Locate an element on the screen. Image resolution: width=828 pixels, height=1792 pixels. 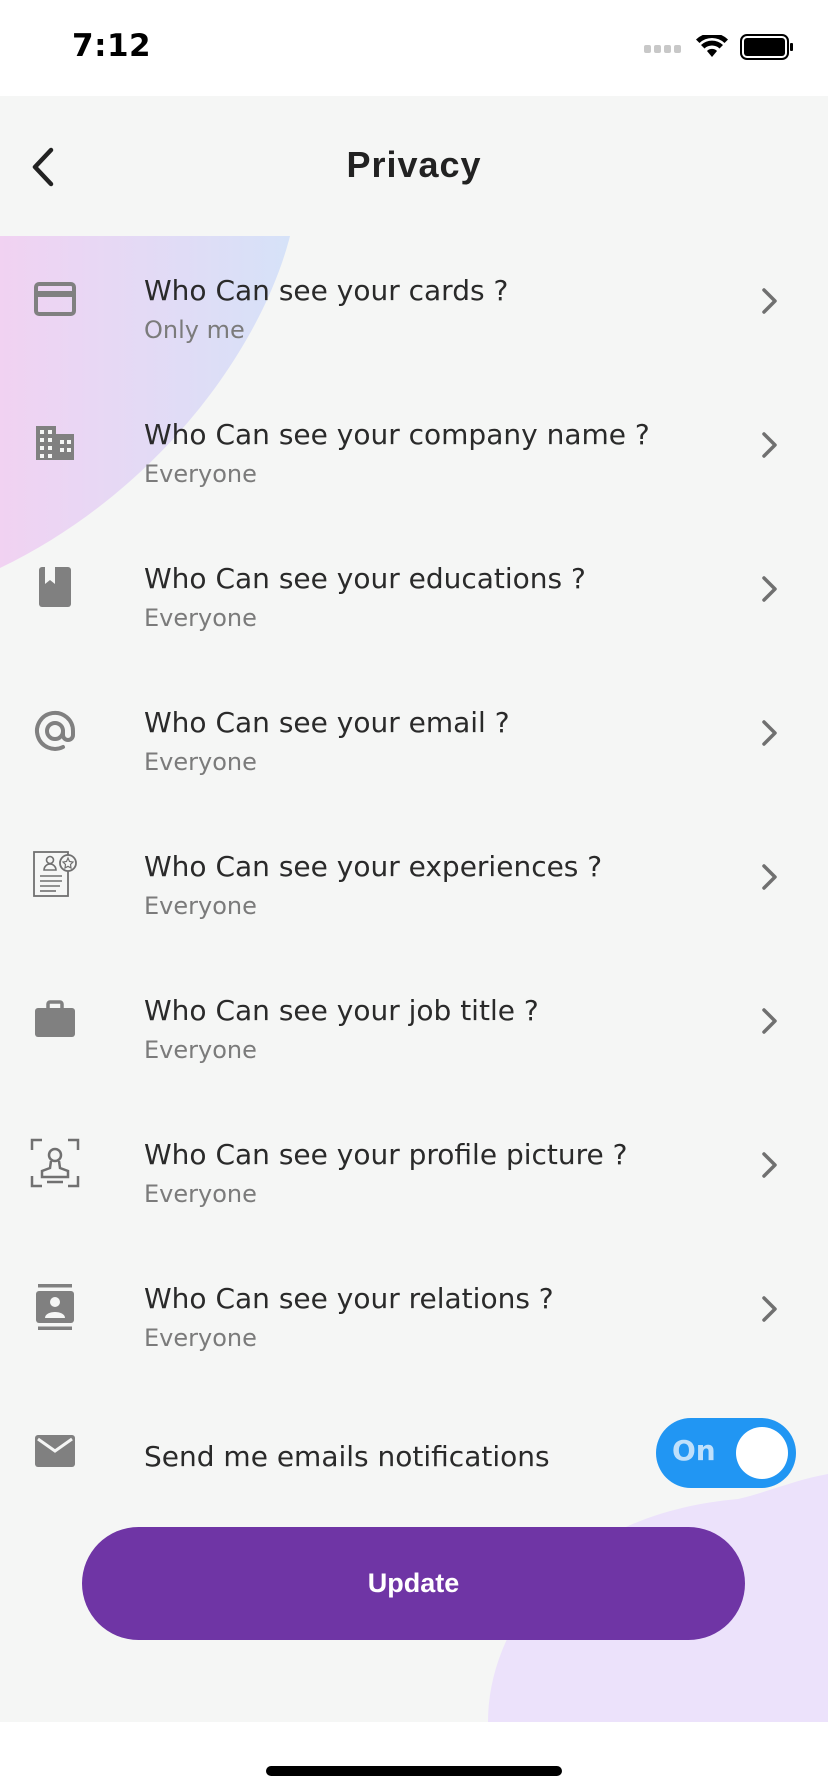
privacy-item-title: Who Can see your educations ? is located at coordinates (365, 578).